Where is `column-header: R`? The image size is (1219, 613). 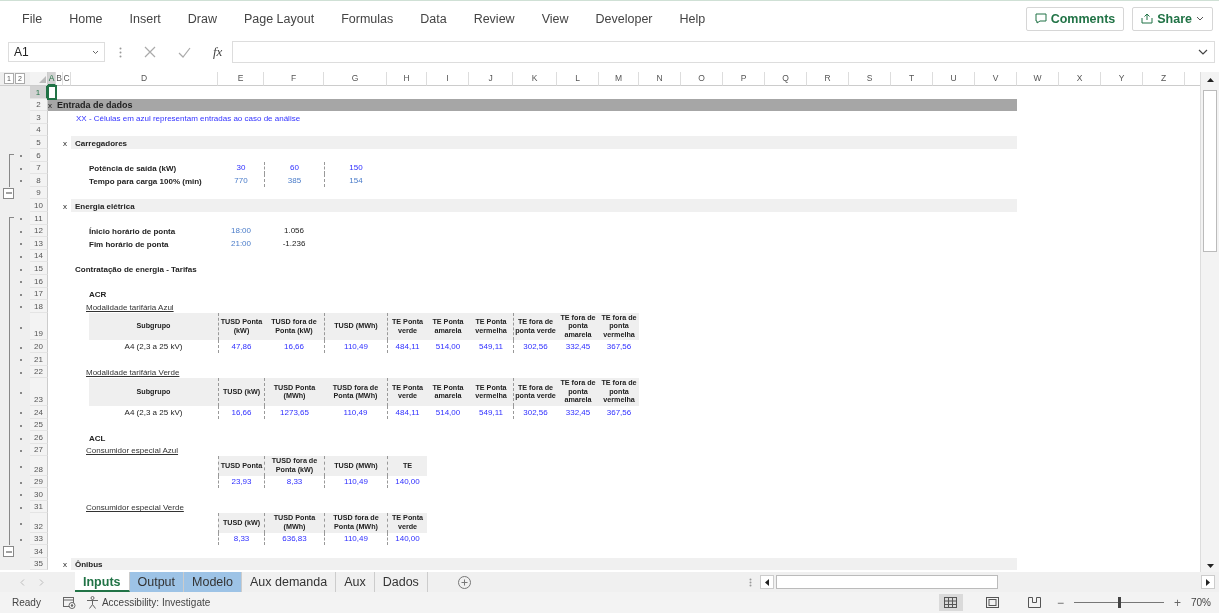
column-header: R is located at coordinates (828, 79).